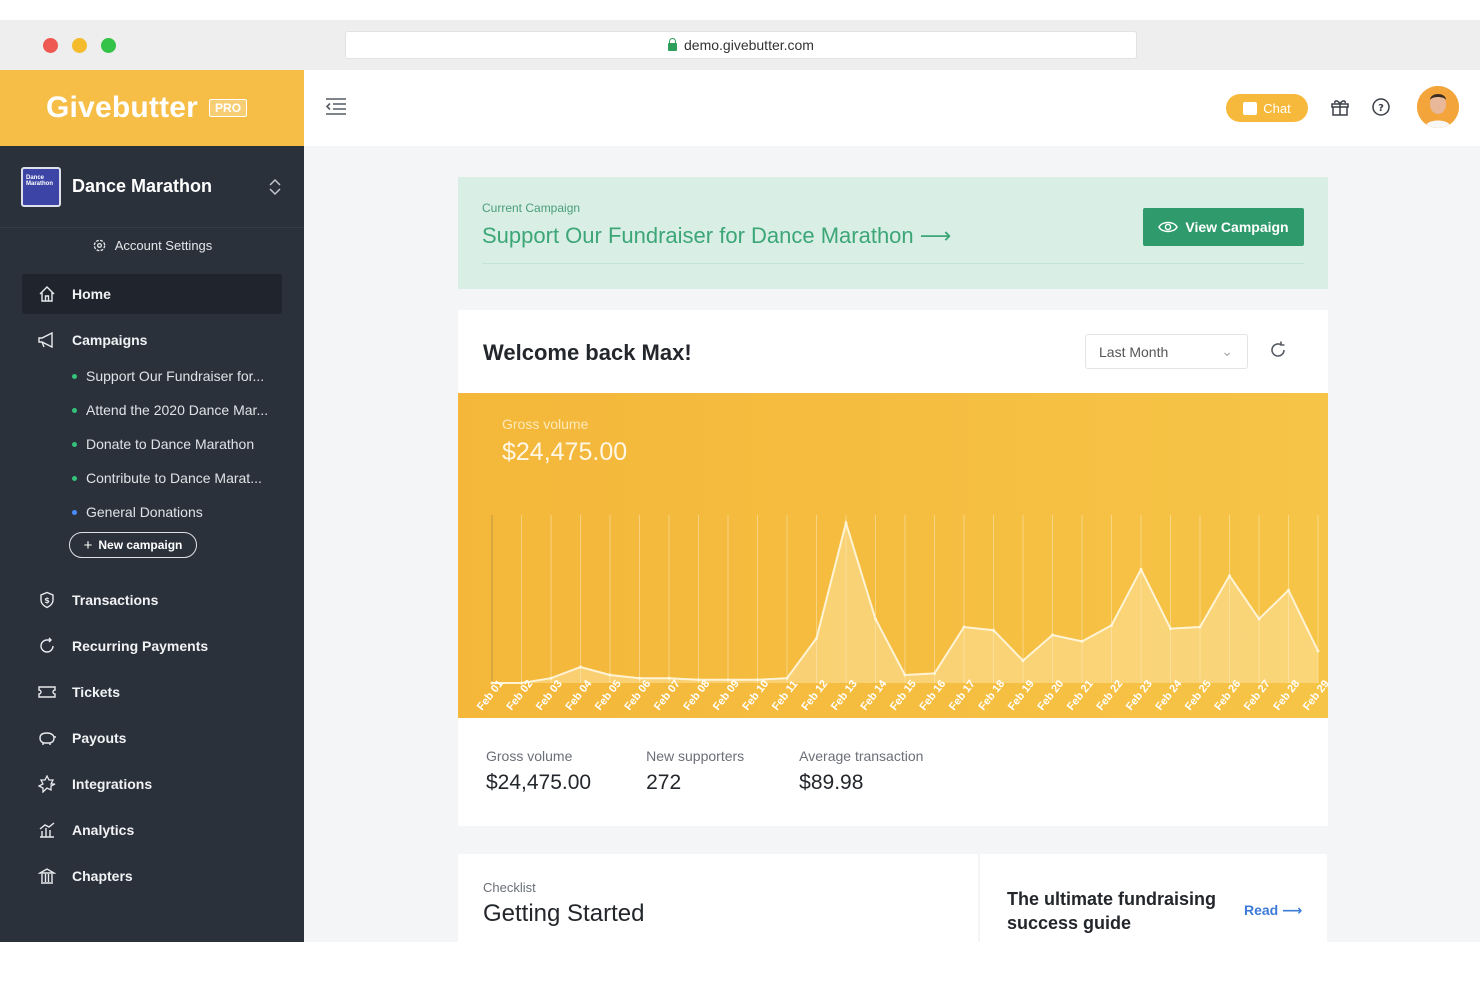 The width and height of the screenshot is (1480, 987). Describe the element at coordinates (79, 45) in the screenshot. I see `minimize-window-button` at that location.